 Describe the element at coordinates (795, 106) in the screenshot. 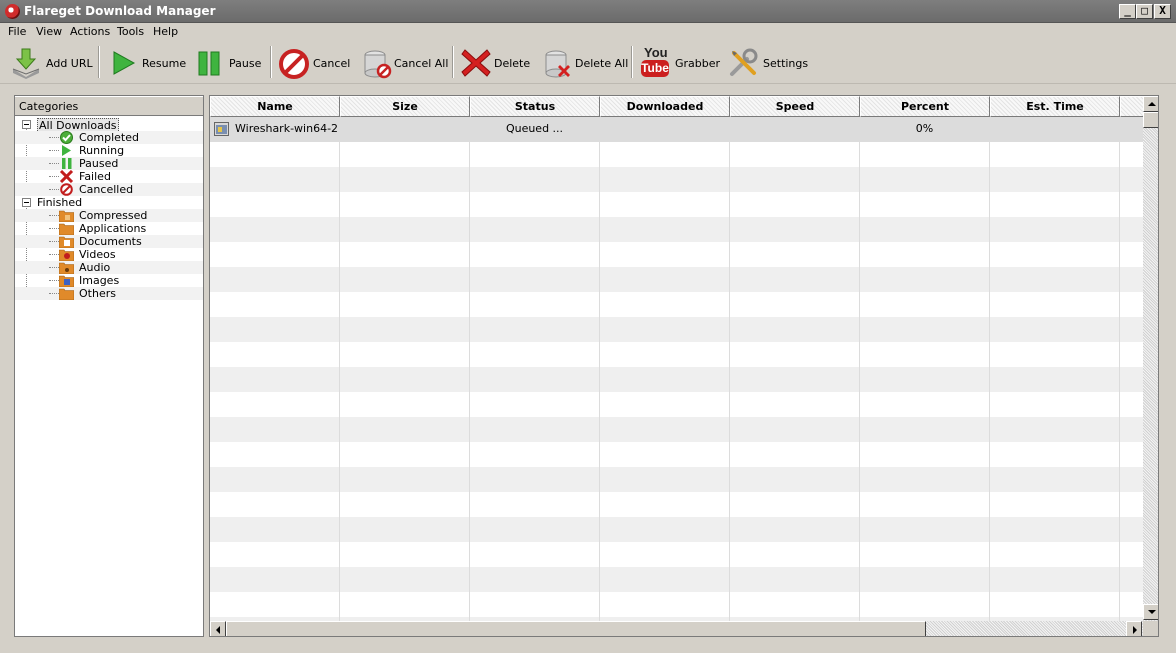

I see `column-header-speed: Speed` at that location.